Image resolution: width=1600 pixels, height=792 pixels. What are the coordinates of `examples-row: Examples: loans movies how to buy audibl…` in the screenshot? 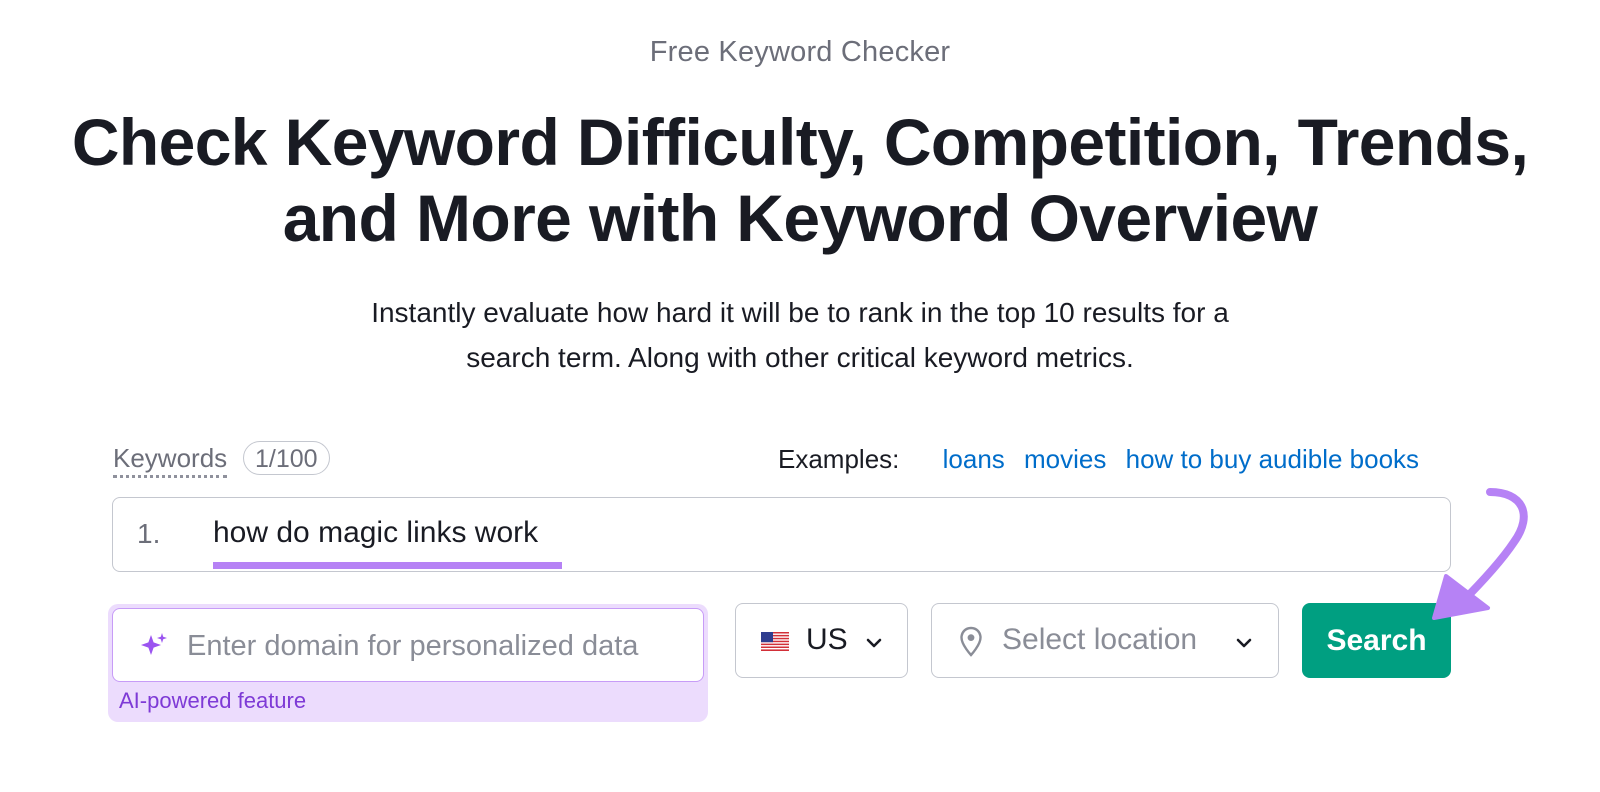 It's located at (1098, 459).